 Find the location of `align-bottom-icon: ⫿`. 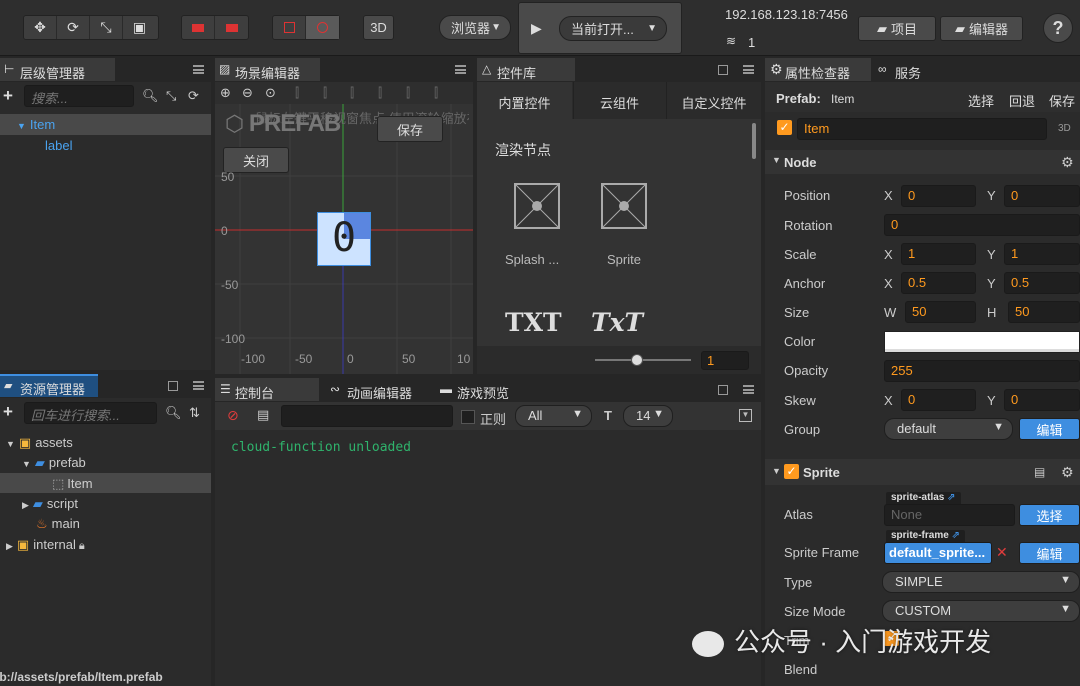

align-bottom-icon: ⫿ is located at coordinates (436, 93).